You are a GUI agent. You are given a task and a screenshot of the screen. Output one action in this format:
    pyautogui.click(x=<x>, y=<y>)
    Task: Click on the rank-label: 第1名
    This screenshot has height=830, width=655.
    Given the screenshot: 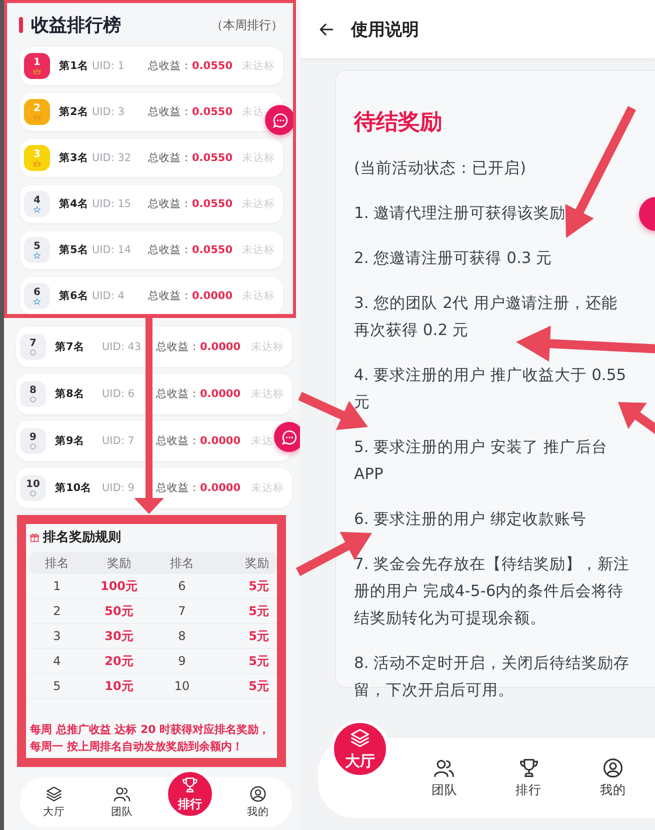 What is the action you would take?
    pyautogui.click(x=74, y=66)
    